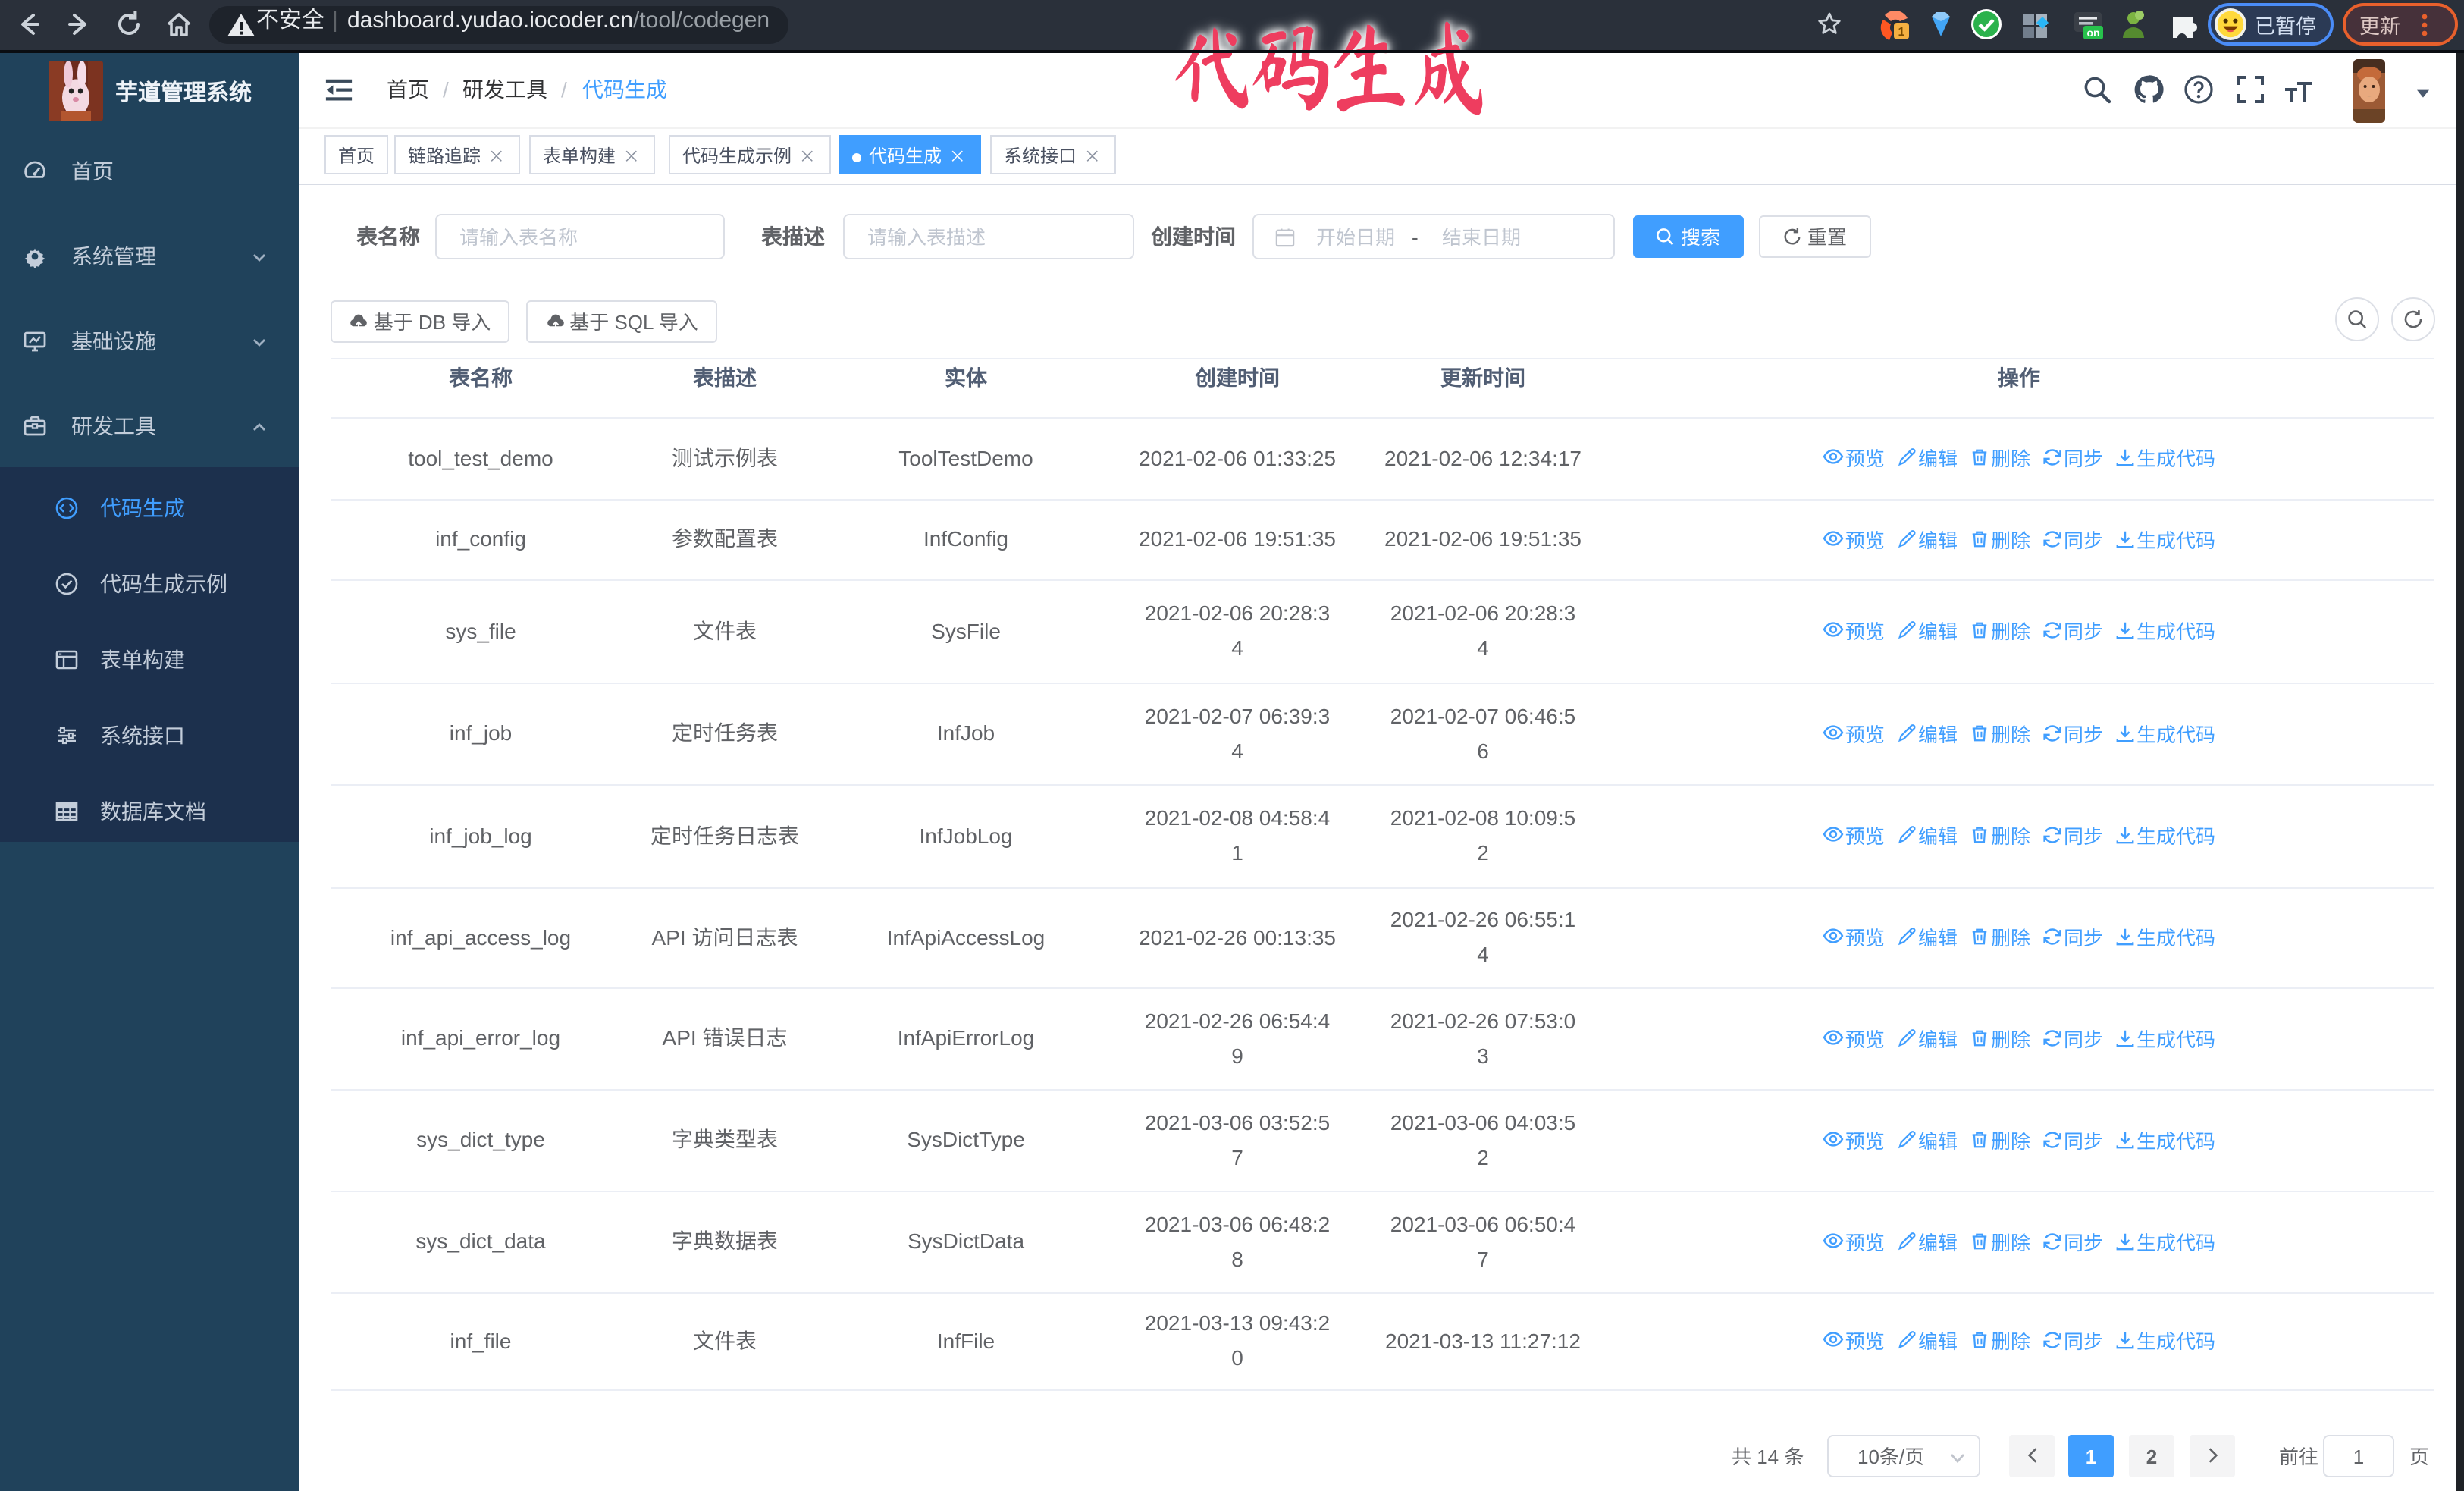 This screenshot has width=2464, height=1491. Describe the element at coordinates (1902, 30) in the screenshot. I see `svg-text: 1` at that location.